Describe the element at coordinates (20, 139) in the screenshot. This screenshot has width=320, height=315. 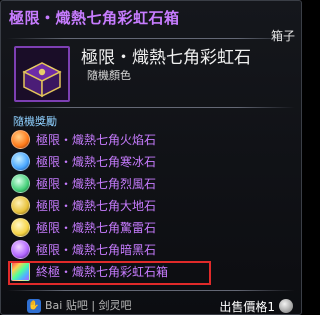
I see `fire-gem-icon` at that location.